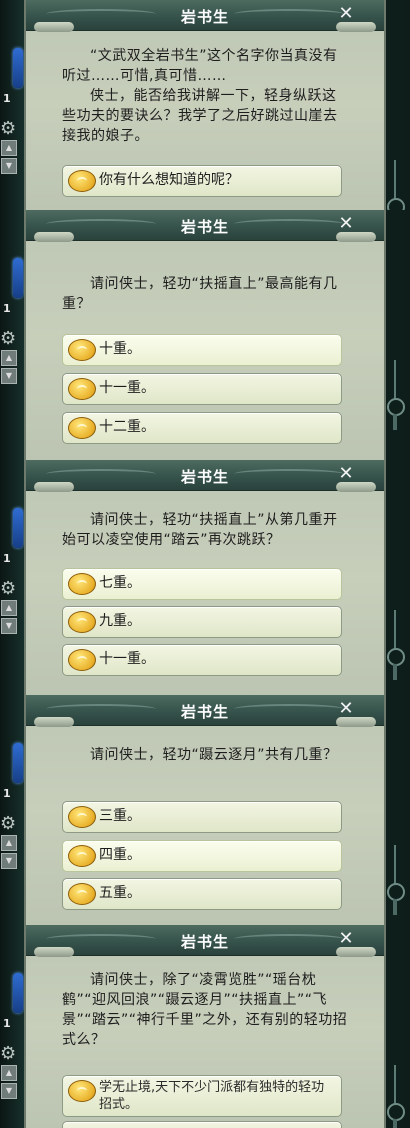 Image resolution: width=410 pixels, height=1128 pixels. What do you see at coordinates (120, 855) in the screenshot?
I see `option-label: 四重。` at bounding box center [120, 855].